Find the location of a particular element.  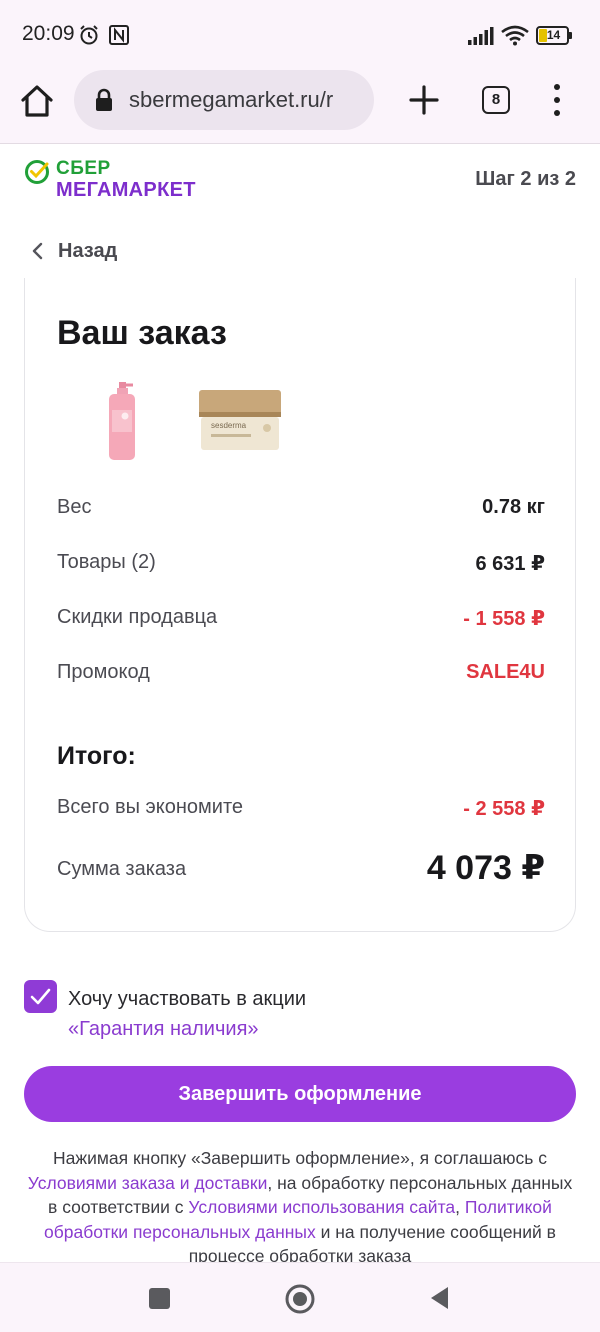

row-label: Товары (2) is located at coordinates (106, 562).